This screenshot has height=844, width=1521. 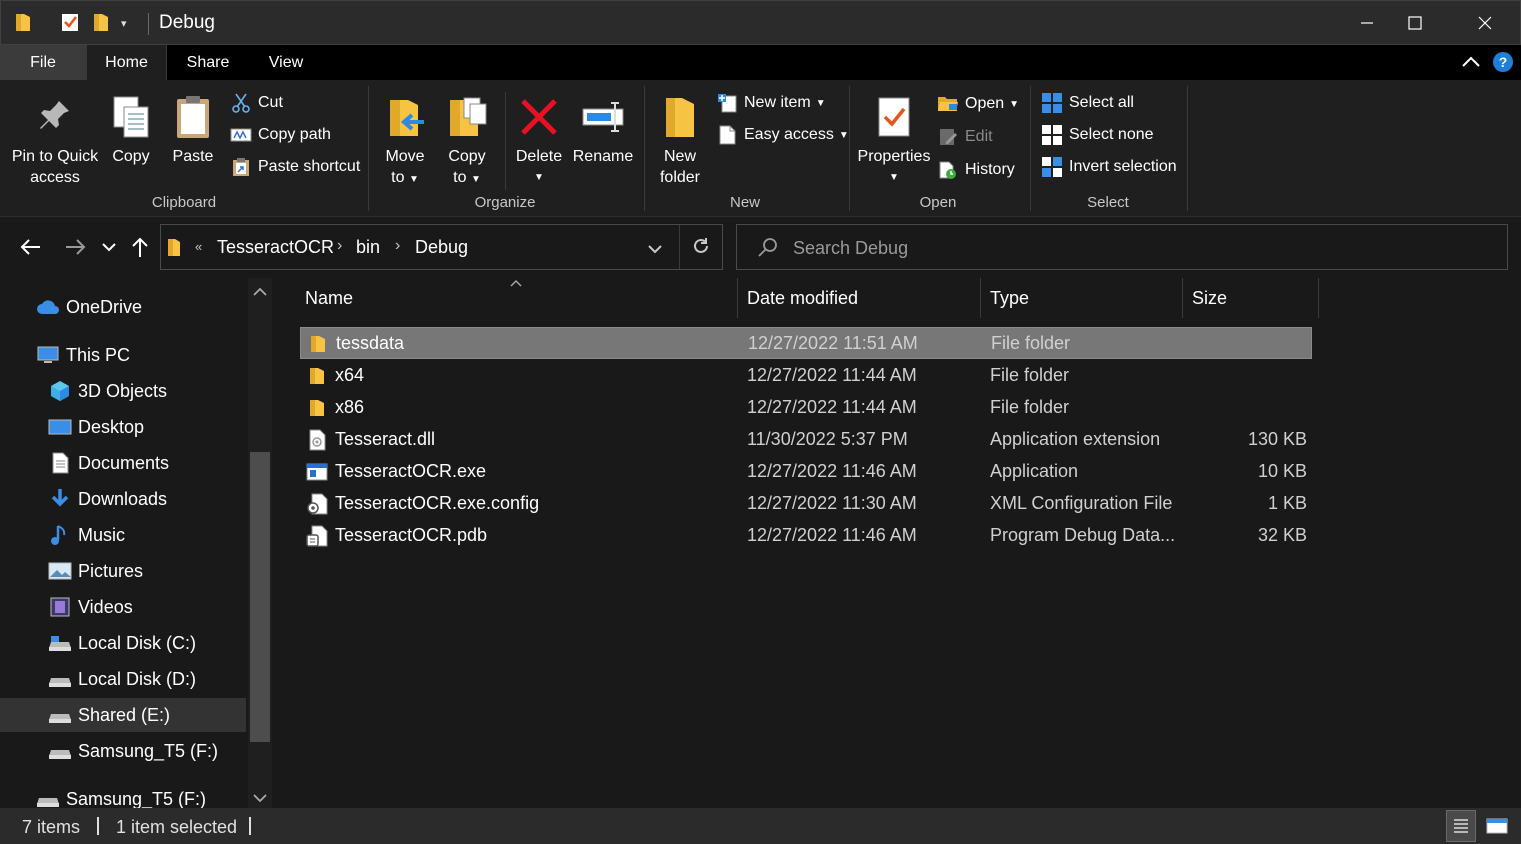 I want to click on address-bar: « TesseractOCR › bin › Debug, so click(x=441, y=247).